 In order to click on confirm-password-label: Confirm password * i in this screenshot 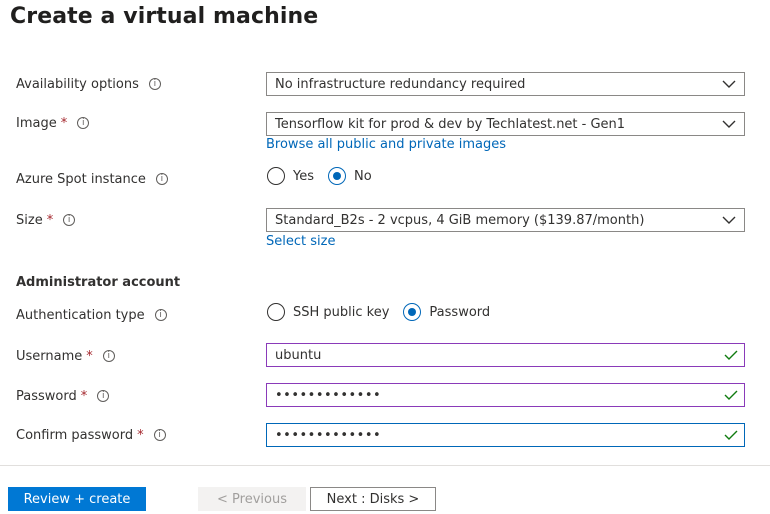, I will do `click(91, 435)`.